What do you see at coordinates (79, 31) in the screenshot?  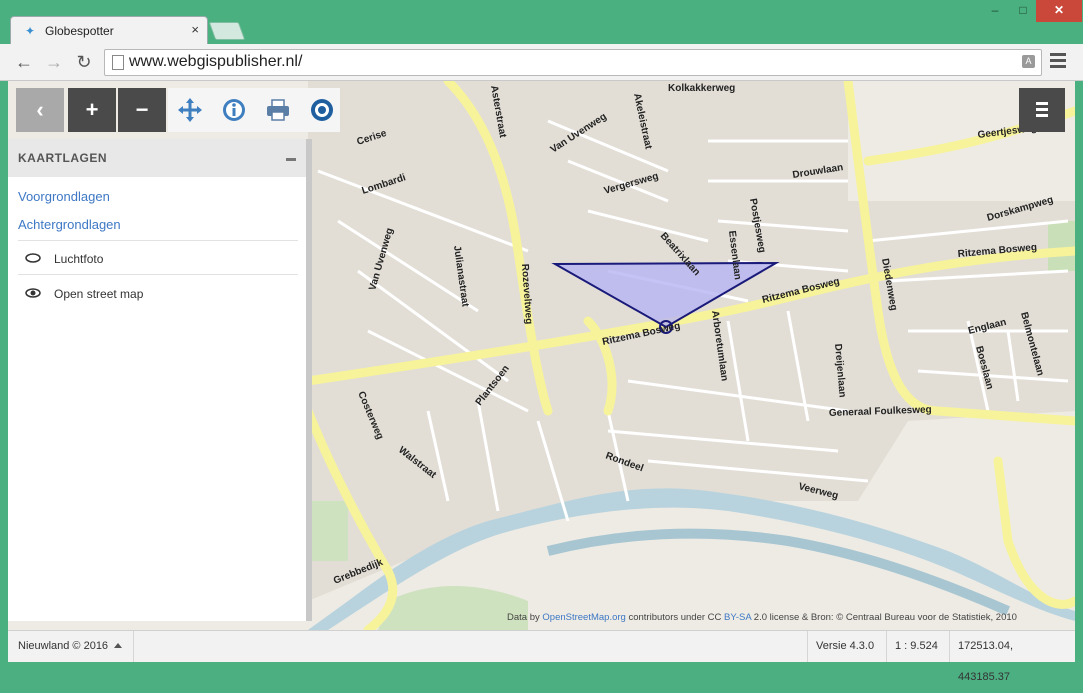 I see `tab-title: Globespotter` at bounding box center [79, 31].